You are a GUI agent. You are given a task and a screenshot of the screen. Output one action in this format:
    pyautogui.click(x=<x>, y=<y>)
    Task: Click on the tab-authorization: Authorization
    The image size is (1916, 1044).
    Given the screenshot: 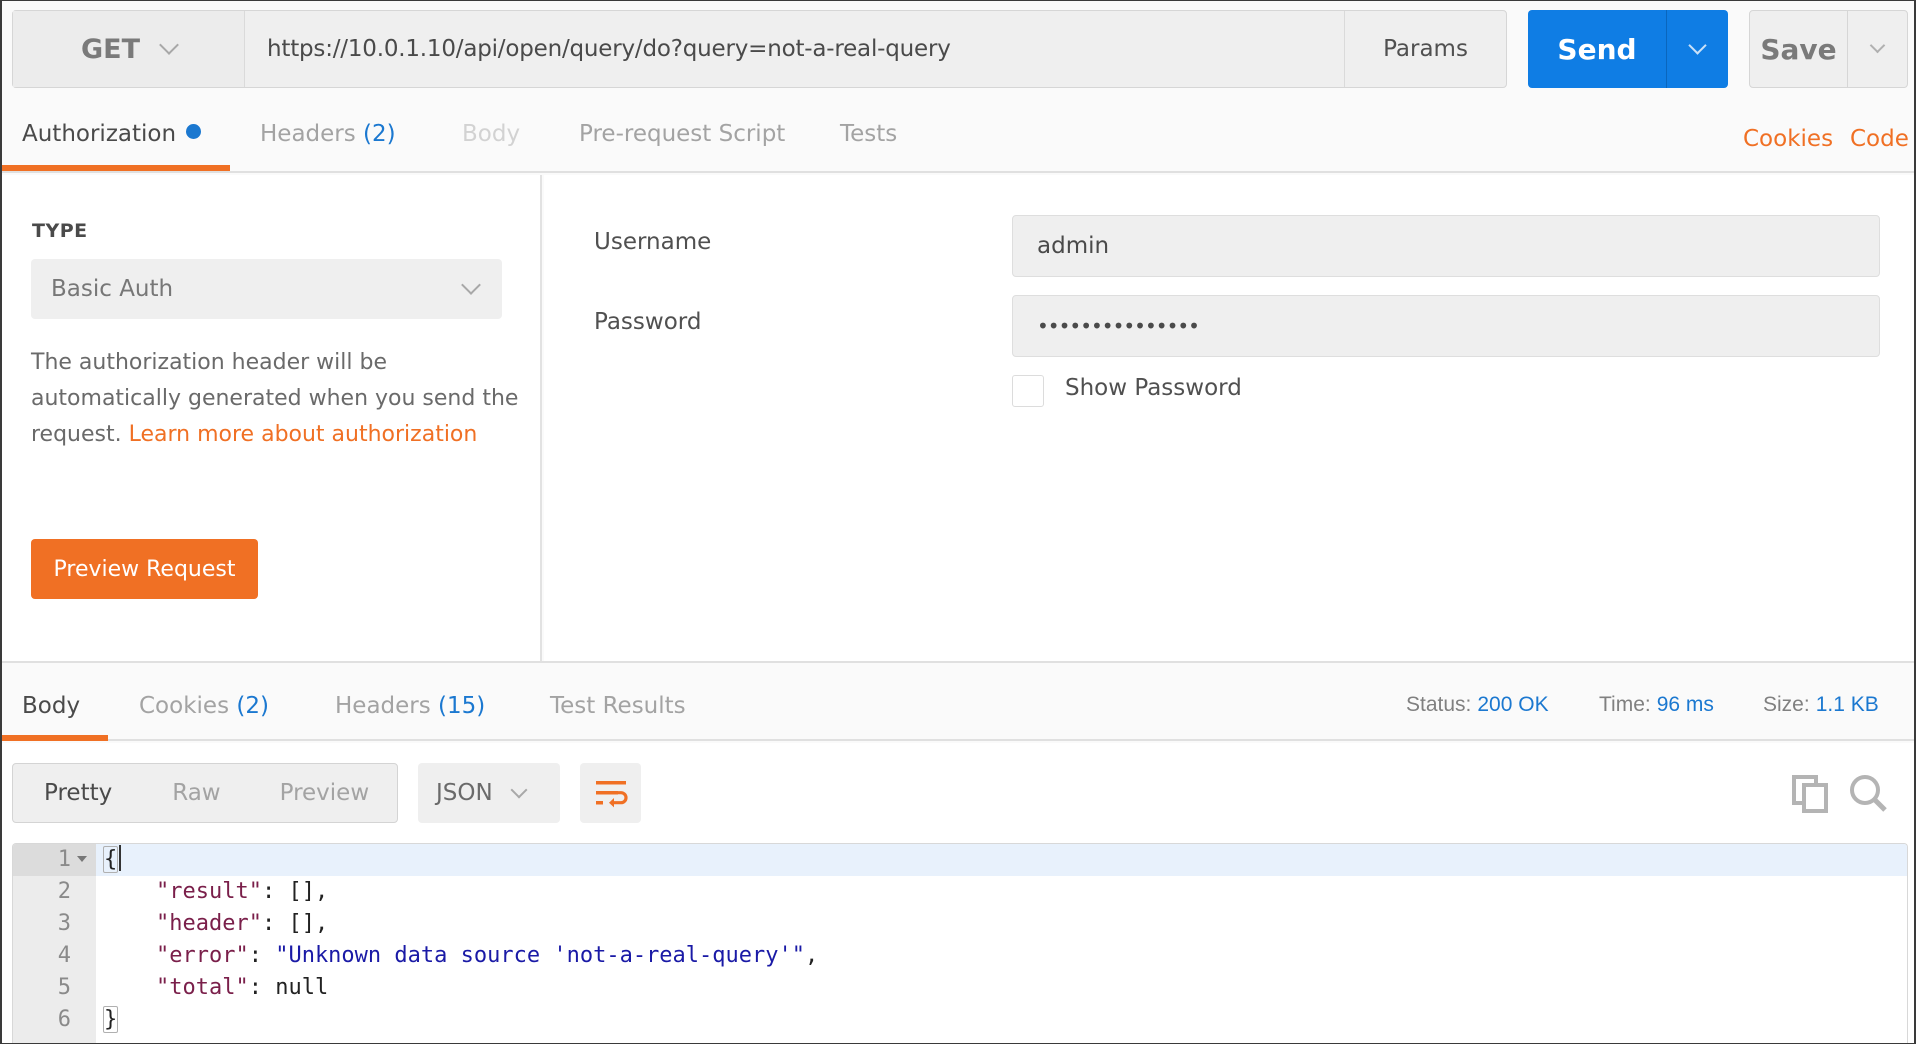 What is the action you would take?
    pyautogui.click(x=112, y=134)
    